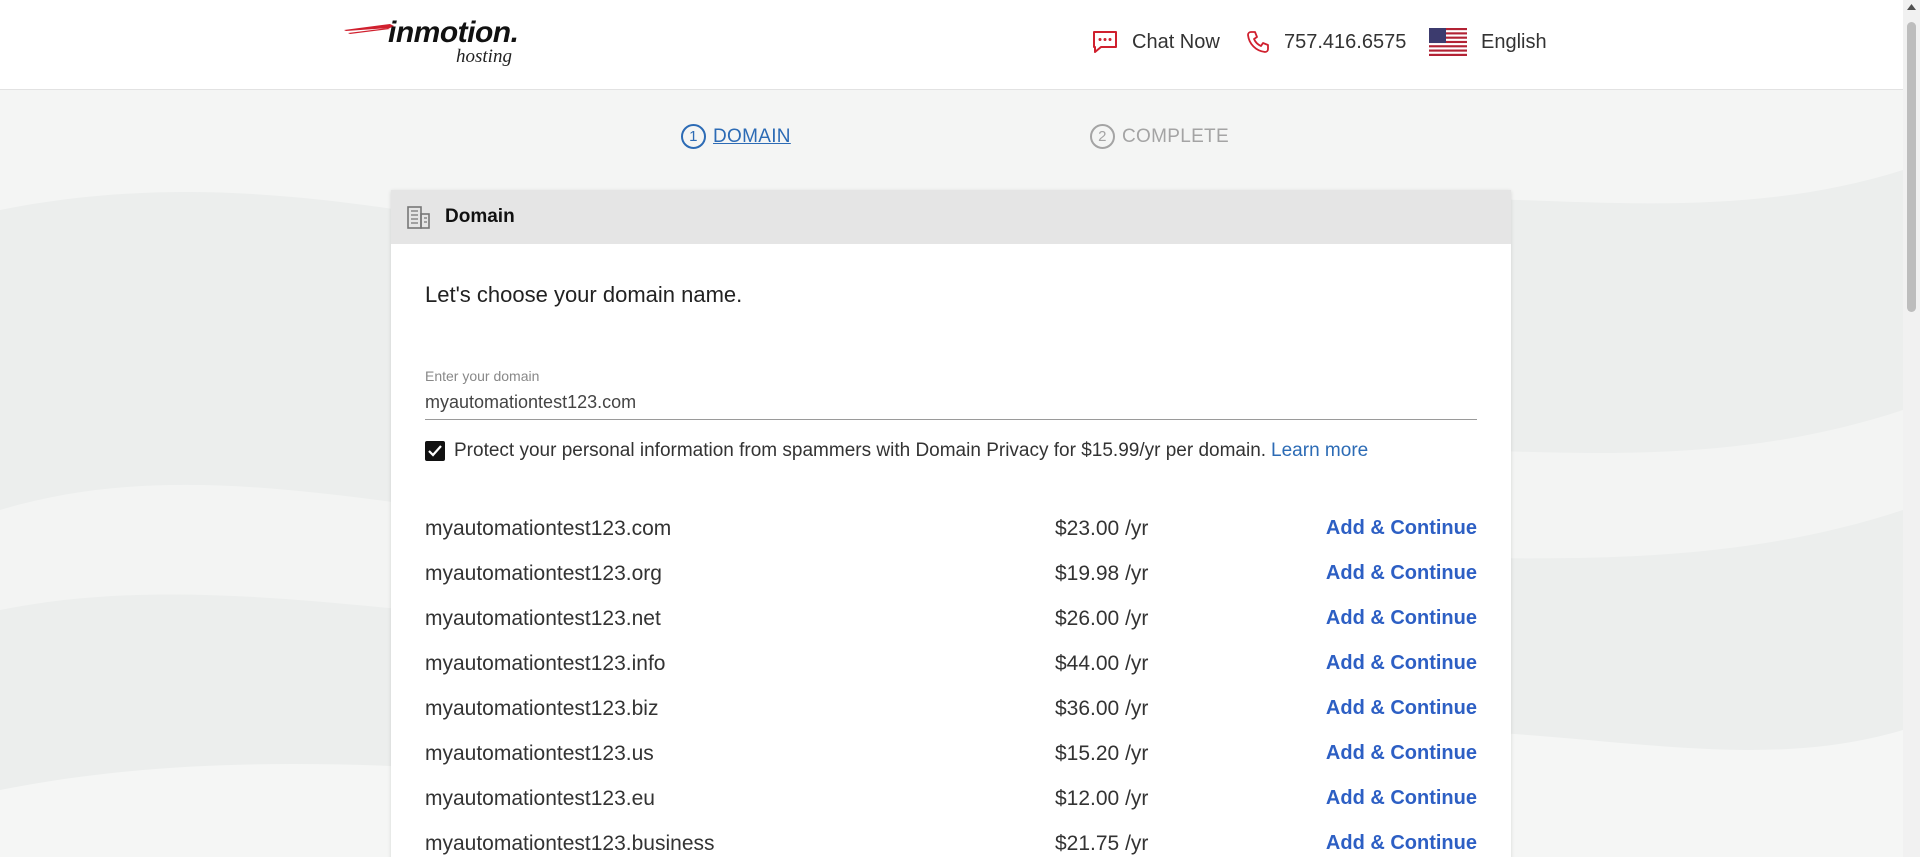 The image size is (1920, 857). Describe the element at coordinates (543, 618) in the screenshot. I see `domain-name: myautomationtest123.net` at that location.